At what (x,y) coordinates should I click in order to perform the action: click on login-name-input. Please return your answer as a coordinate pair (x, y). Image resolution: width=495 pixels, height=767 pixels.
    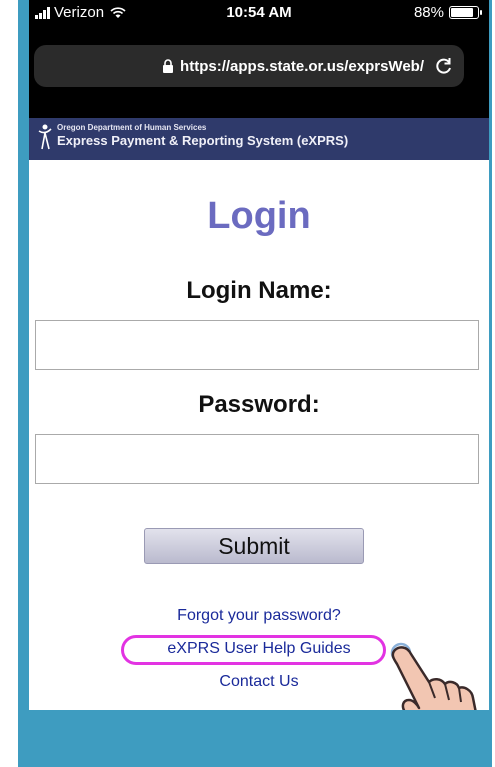
    Looking at the image, I should click on (257, 345).